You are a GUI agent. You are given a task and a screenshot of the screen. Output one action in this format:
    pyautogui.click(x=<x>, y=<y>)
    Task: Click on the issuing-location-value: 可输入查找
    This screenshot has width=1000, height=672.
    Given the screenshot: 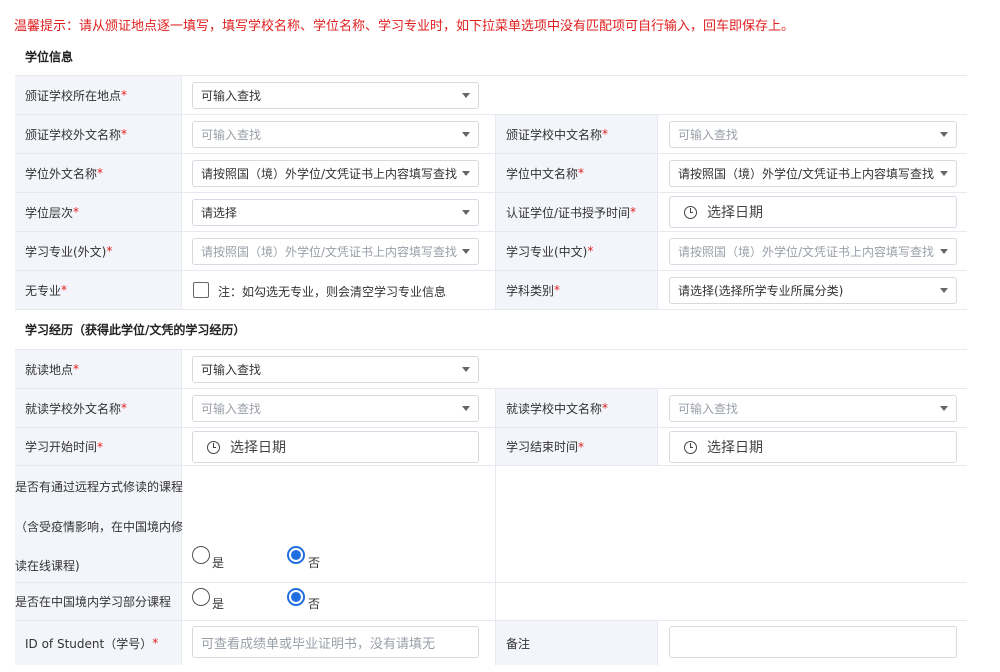 What is the action you would take?
    pyautogui.click(x=231, y=96)
    